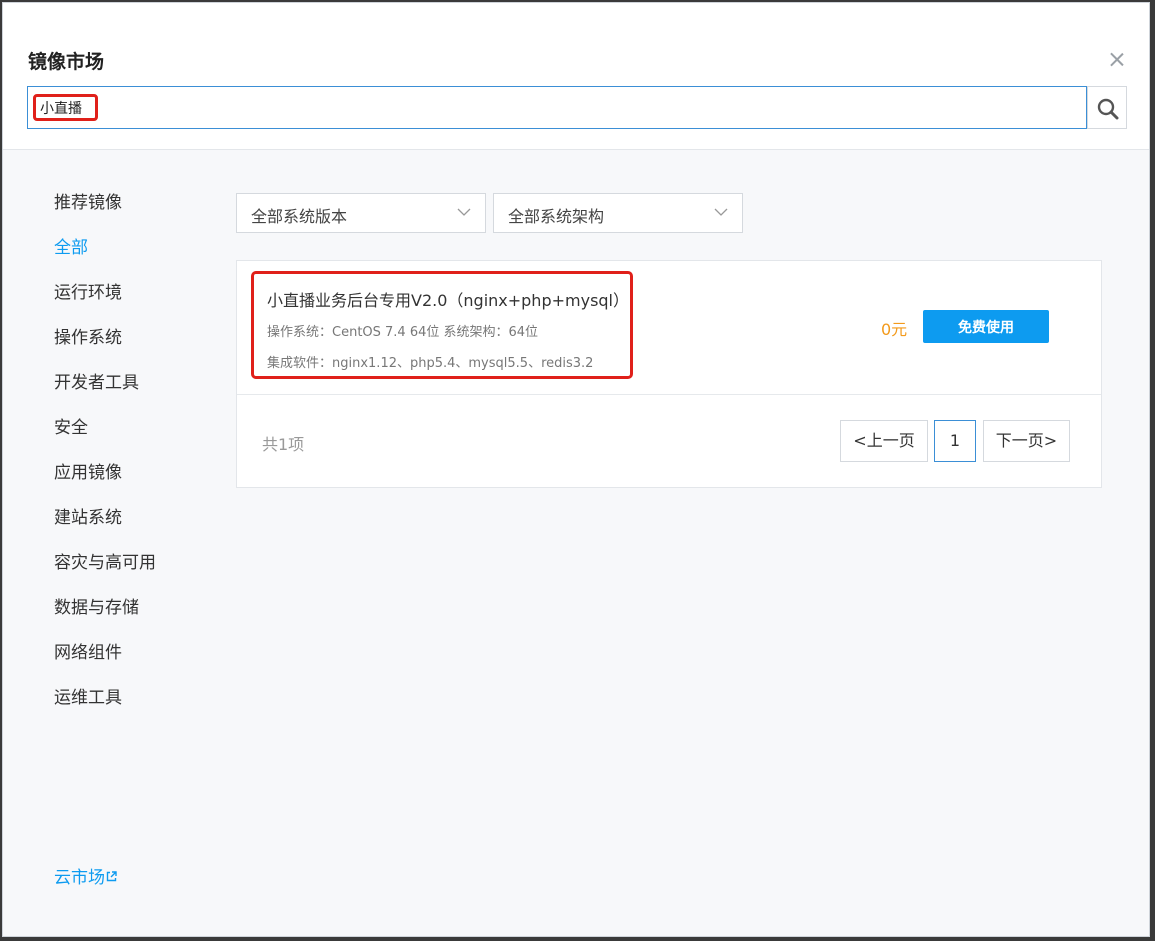 This screenshot has height=941, width=1155. What do you see at coordinates (1117, 60) in the screenshot?
I see `close-icon` at bounding box center [1117, 60].